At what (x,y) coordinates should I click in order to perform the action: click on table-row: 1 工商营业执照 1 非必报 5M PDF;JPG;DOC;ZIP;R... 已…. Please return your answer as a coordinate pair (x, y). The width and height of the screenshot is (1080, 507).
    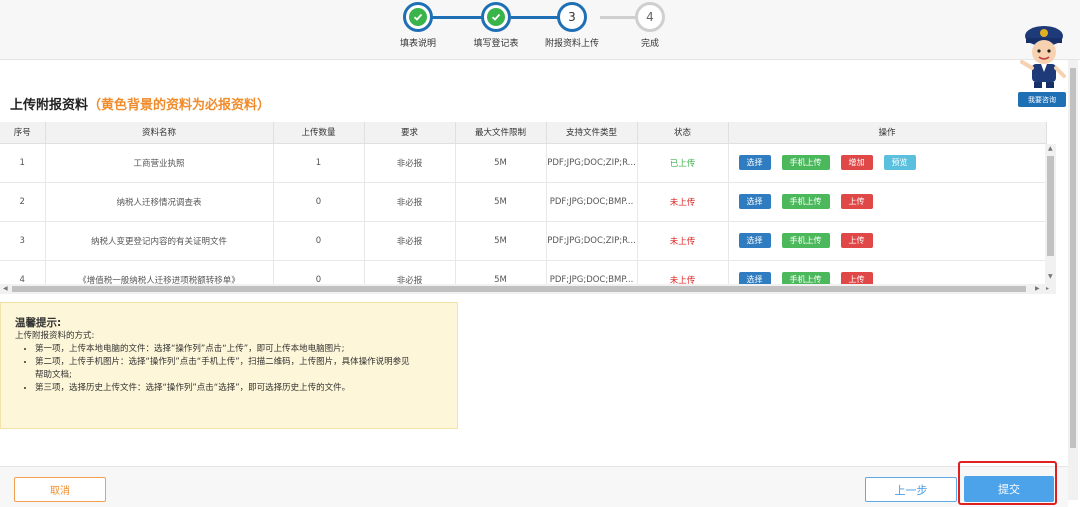
    Looking at the image, I should click on (523, 163).